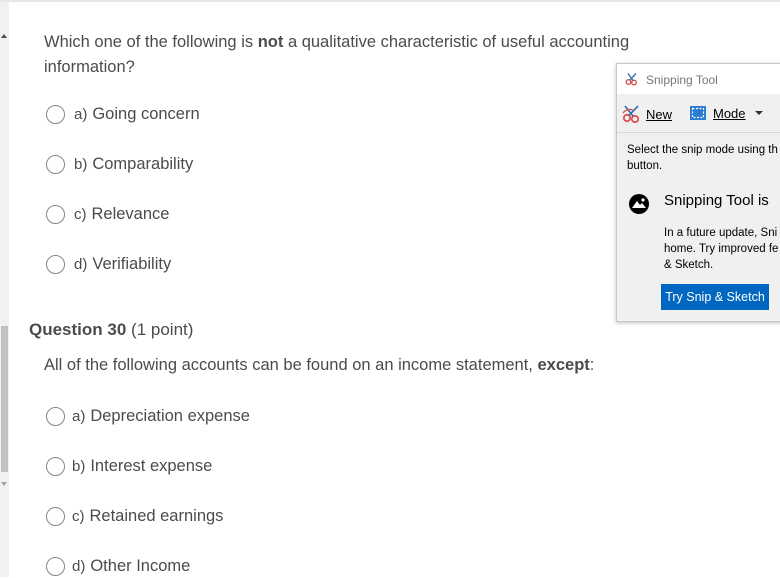 This screenshot has height=578, width=780. I want to click on snipping-tool-title: Snipping Tool, so click(682, 80).